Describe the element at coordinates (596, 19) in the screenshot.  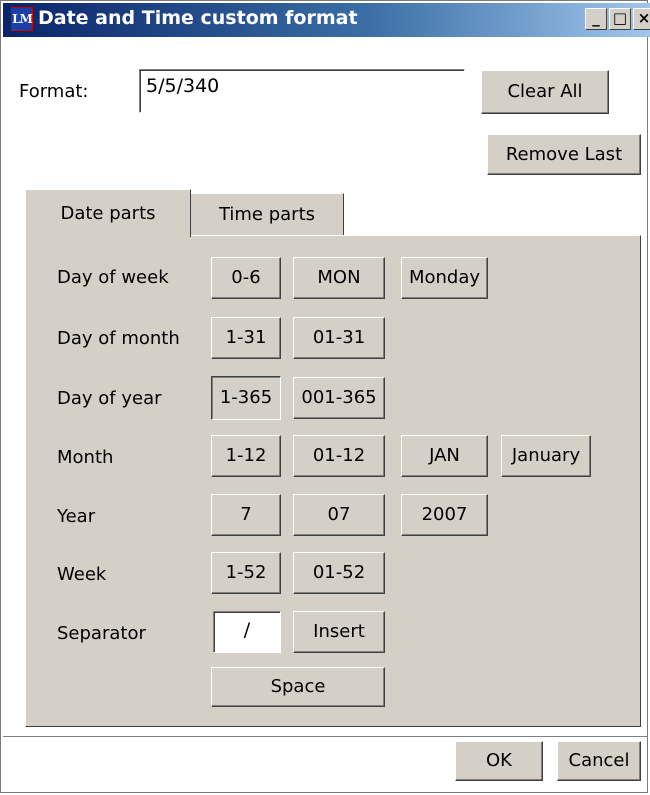
I see `minimize-icon: _` at that location.